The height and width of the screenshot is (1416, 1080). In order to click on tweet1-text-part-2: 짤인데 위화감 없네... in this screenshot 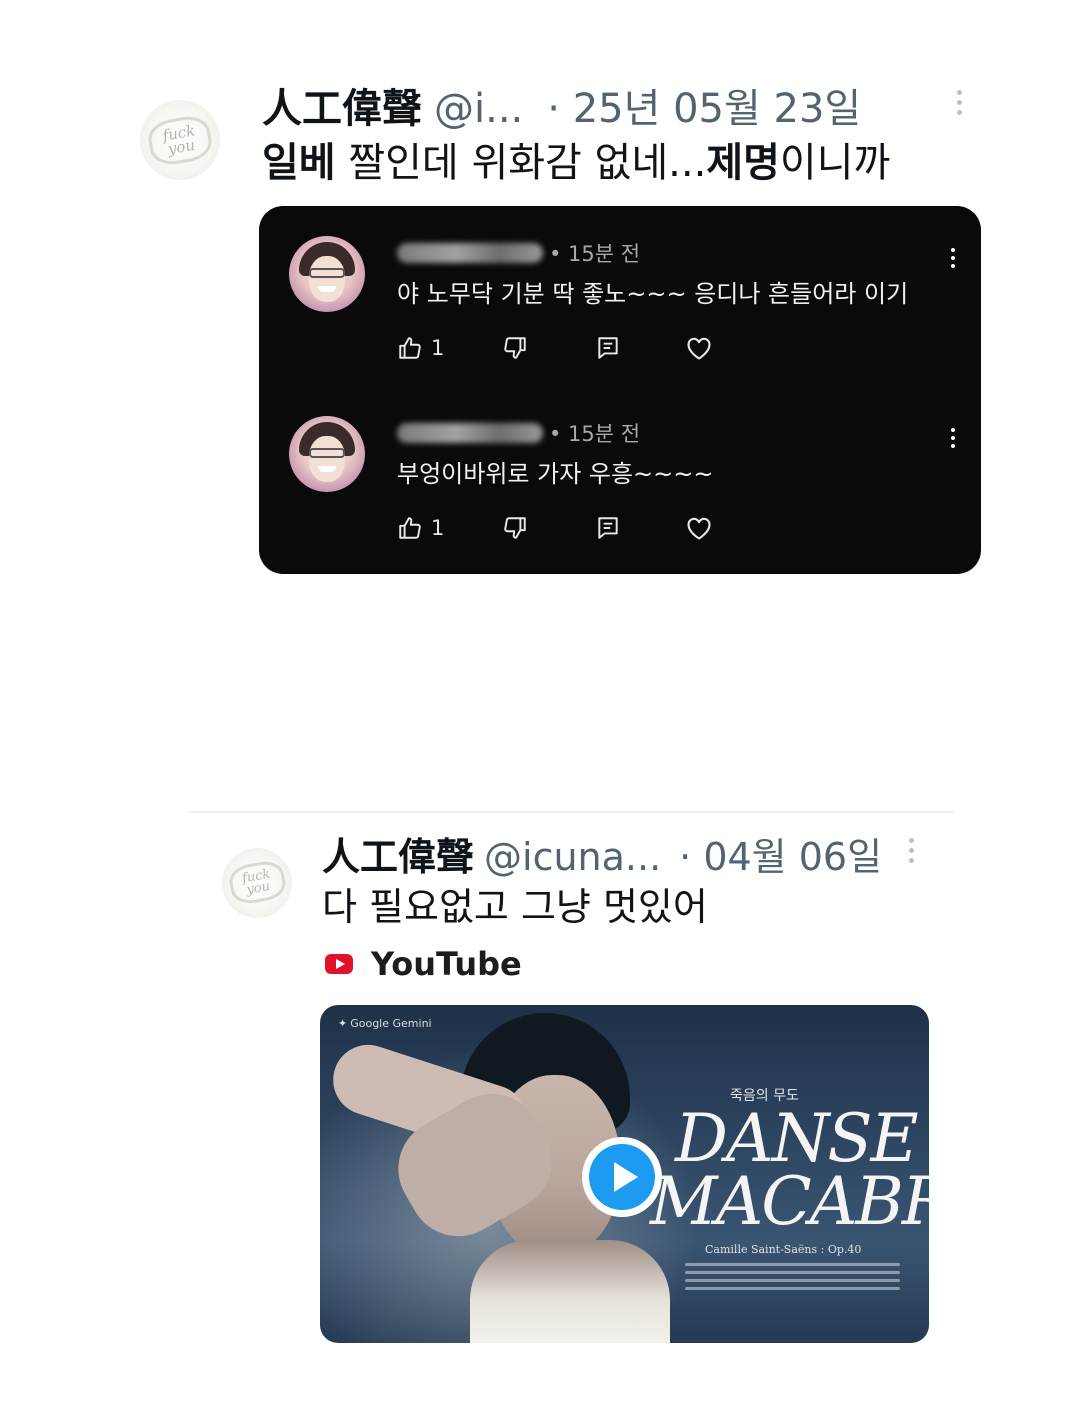, I will do `click(521, 163)`.